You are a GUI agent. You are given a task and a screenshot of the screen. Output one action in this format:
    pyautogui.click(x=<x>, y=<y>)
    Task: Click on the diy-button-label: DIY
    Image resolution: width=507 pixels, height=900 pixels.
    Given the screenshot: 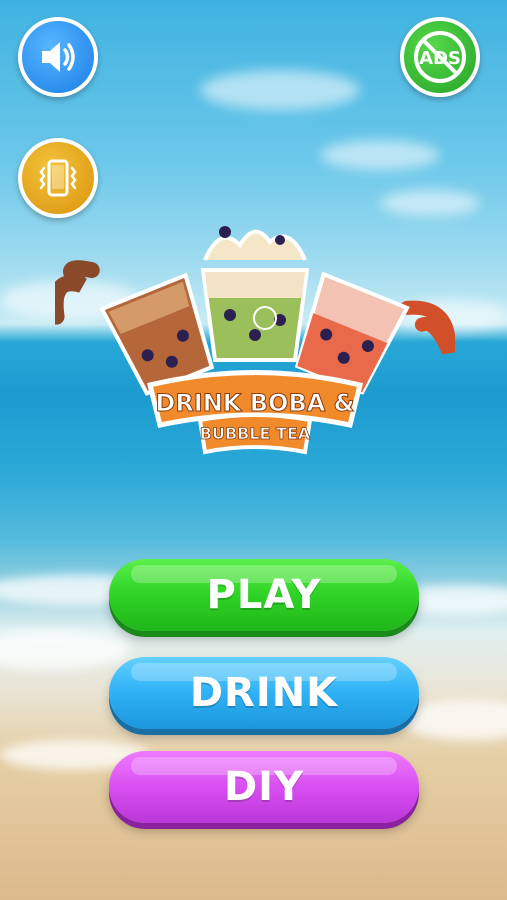 What is the action you would take?
    pyautogui.click(x=264, y=787)
    